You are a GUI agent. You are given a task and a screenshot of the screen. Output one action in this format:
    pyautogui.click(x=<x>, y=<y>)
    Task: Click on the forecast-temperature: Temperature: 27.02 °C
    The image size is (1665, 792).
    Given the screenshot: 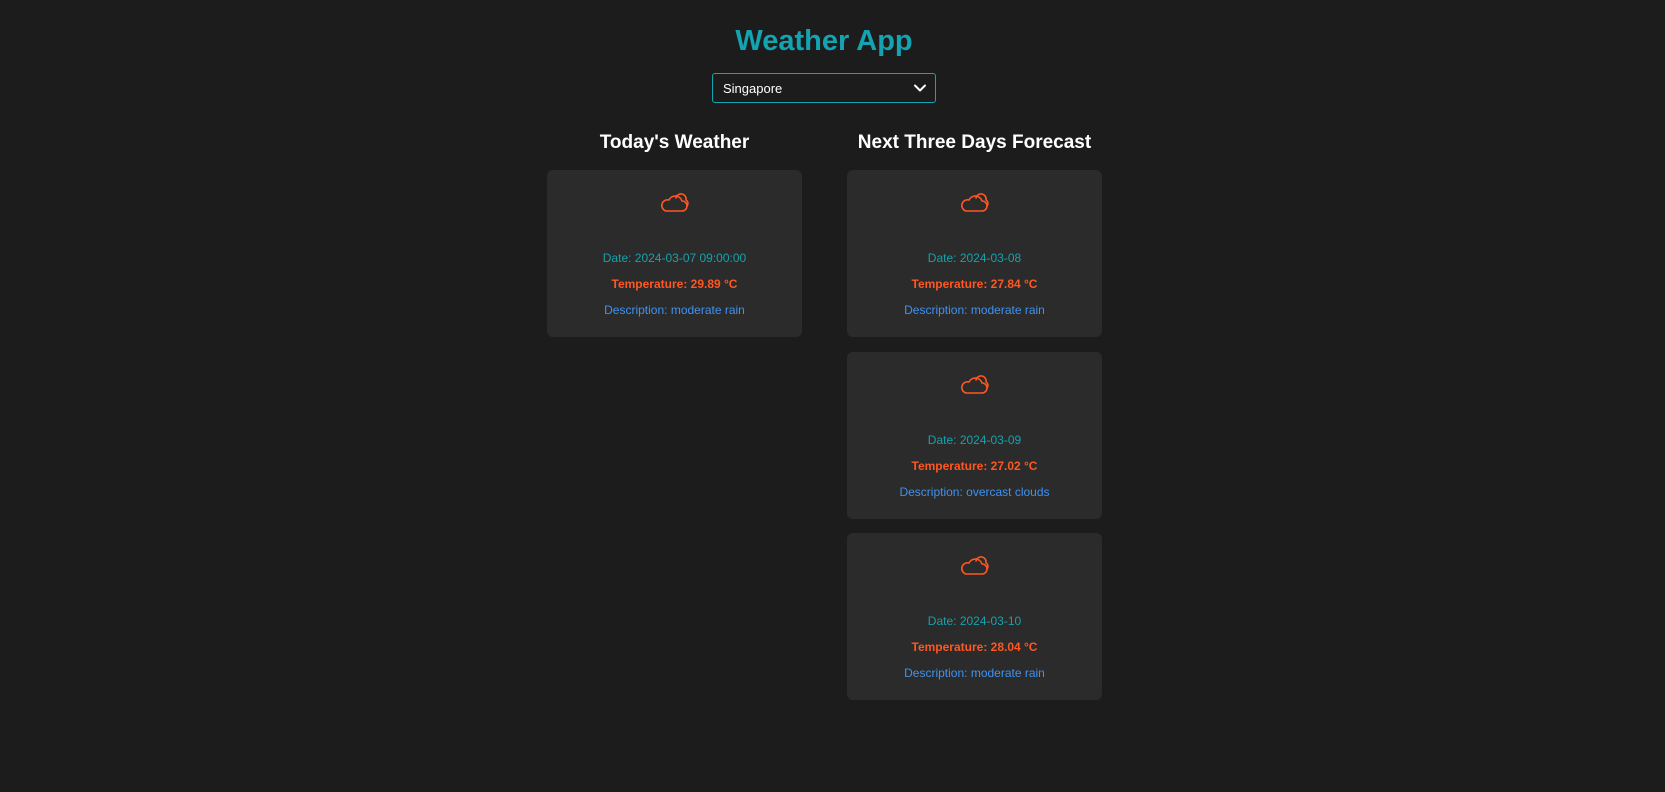 What is the action you would take?
    pyautogui.click(x=974, y=466)
    